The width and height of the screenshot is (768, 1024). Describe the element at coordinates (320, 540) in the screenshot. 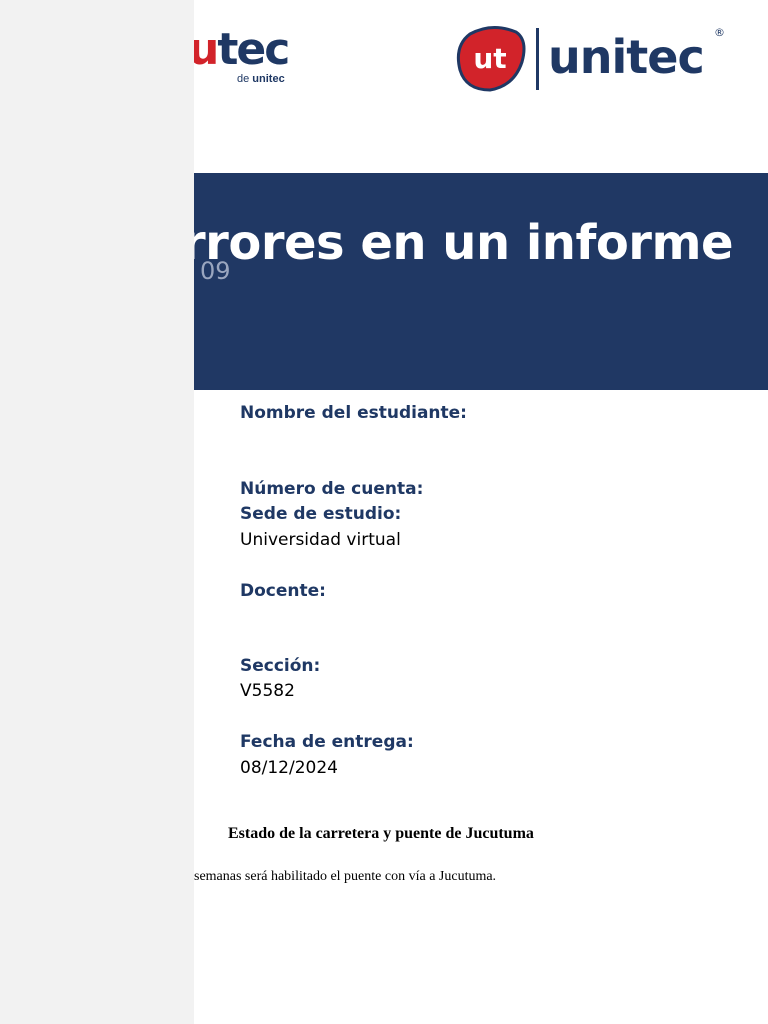

I see `campus-value: Universidad virtual` at that location.